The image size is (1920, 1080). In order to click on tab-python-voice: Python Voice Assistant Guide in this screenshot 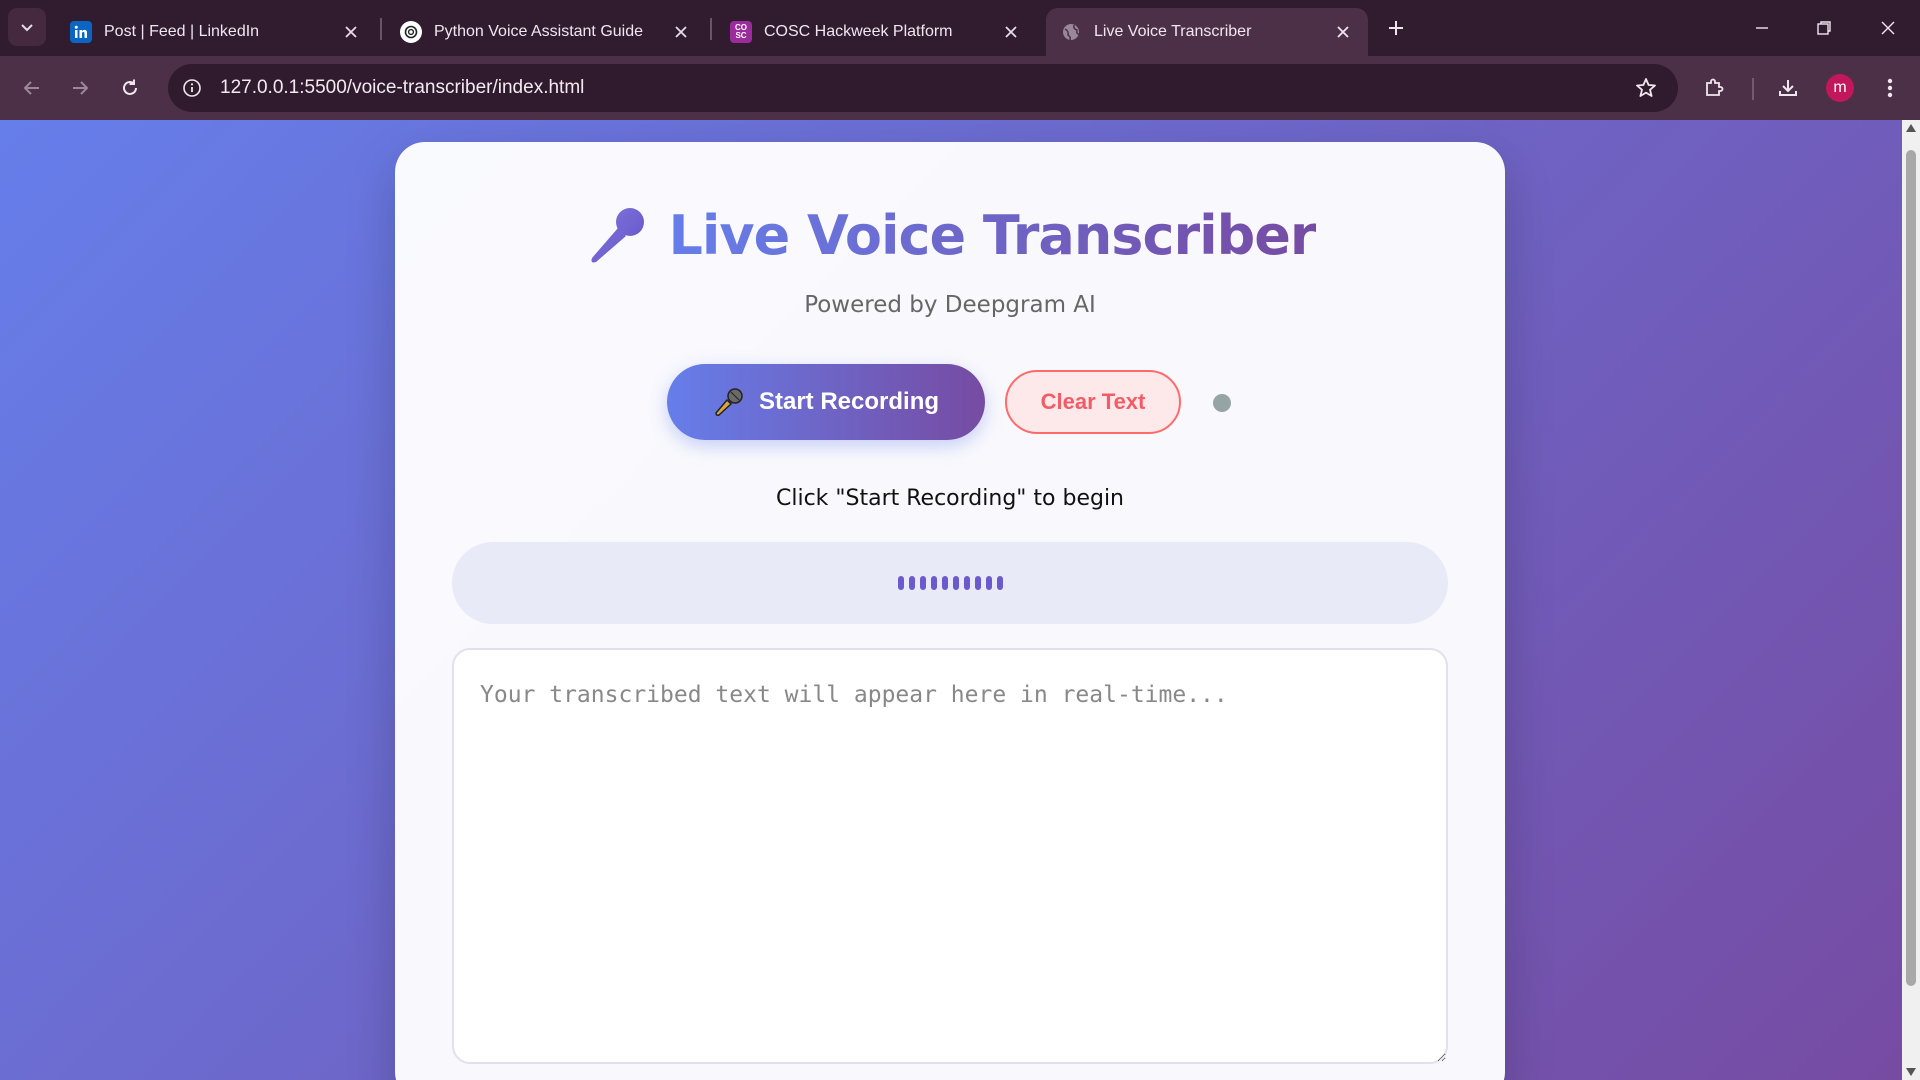, I will do `click(546, 32)`.